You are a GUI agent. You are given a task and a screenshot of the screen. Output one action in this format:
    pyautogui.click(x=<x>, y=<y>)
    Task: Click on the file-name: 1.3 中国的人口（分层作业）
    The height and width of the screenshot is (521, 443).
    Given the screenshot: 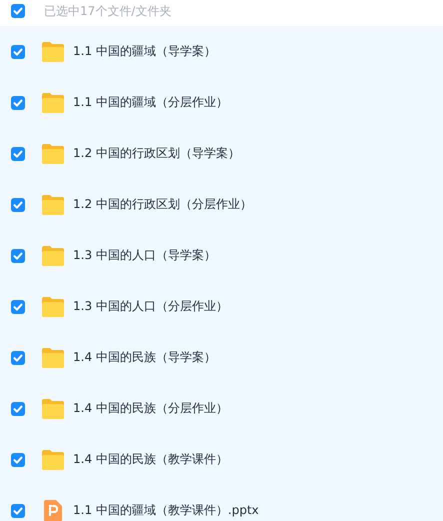 What is the action you would take?
    pyautogui.click(x=150, y=306)
    